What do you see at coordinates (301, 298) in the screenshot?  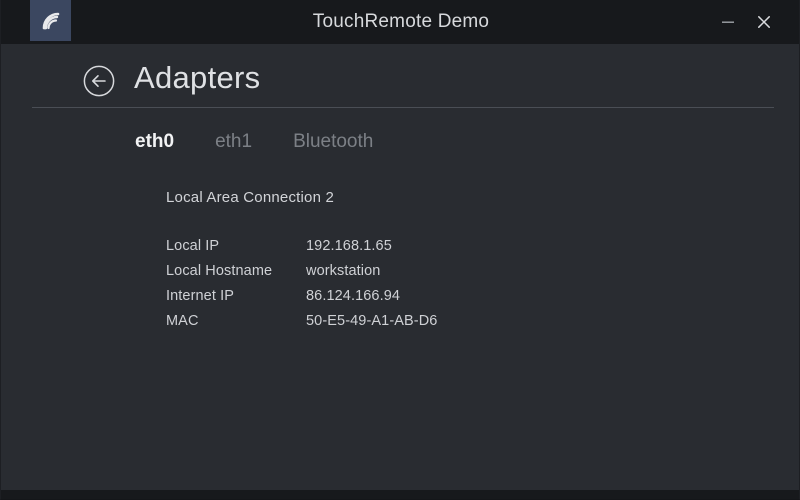 I see `table-row: Internet IP 86.124.166.94` at bounding box center [301, 298].